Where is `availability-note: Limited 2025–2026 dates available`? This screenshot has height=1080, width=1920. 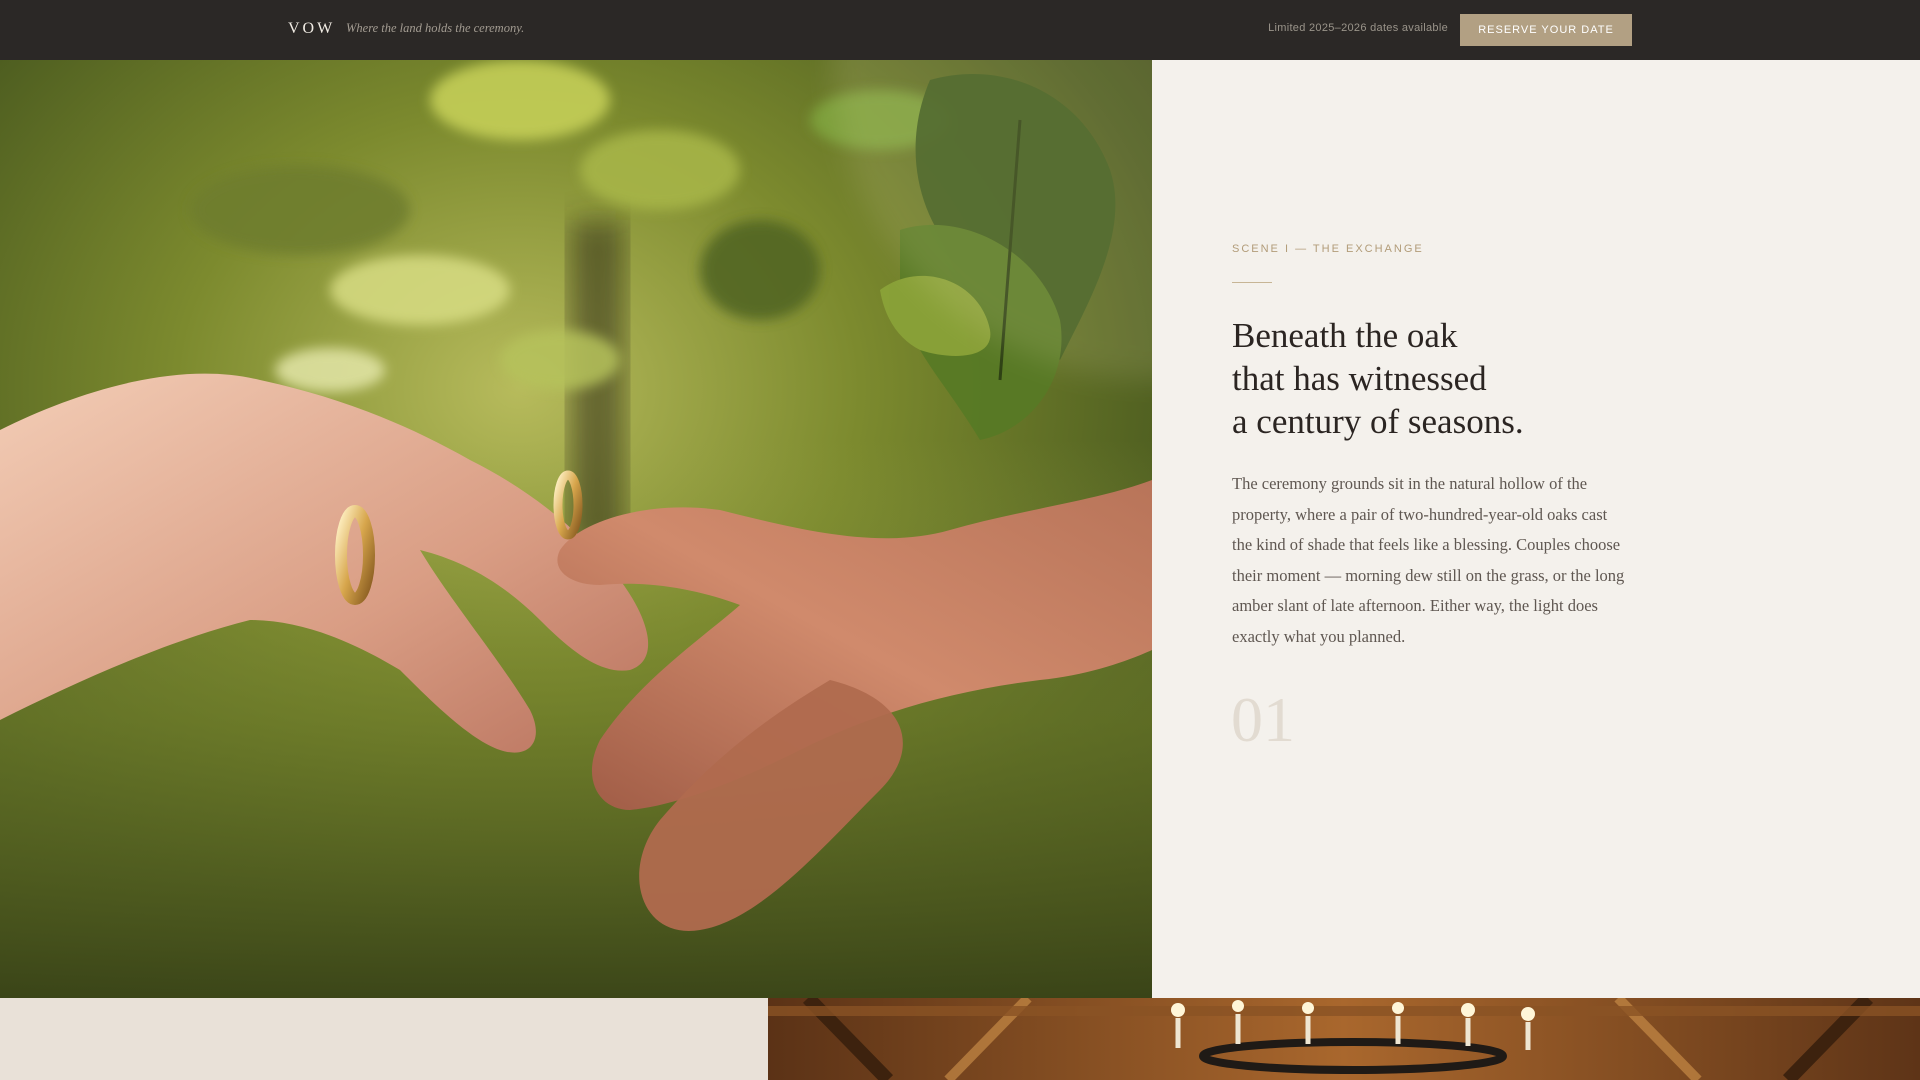
availability-note: Limited 2025–2026 dates available is located at coordinates (1358, 28).